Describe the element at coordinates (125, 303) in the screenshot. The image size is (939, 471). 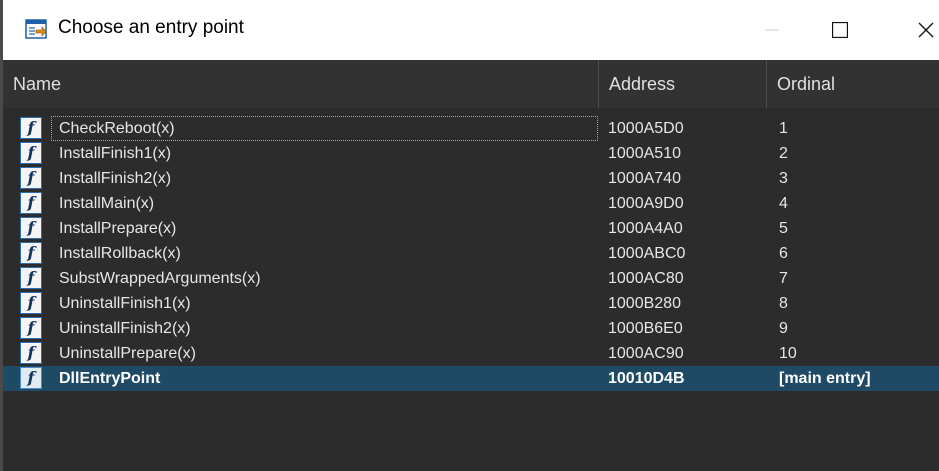
I see `entry-name: UninstallFinish1(x)` at that location.